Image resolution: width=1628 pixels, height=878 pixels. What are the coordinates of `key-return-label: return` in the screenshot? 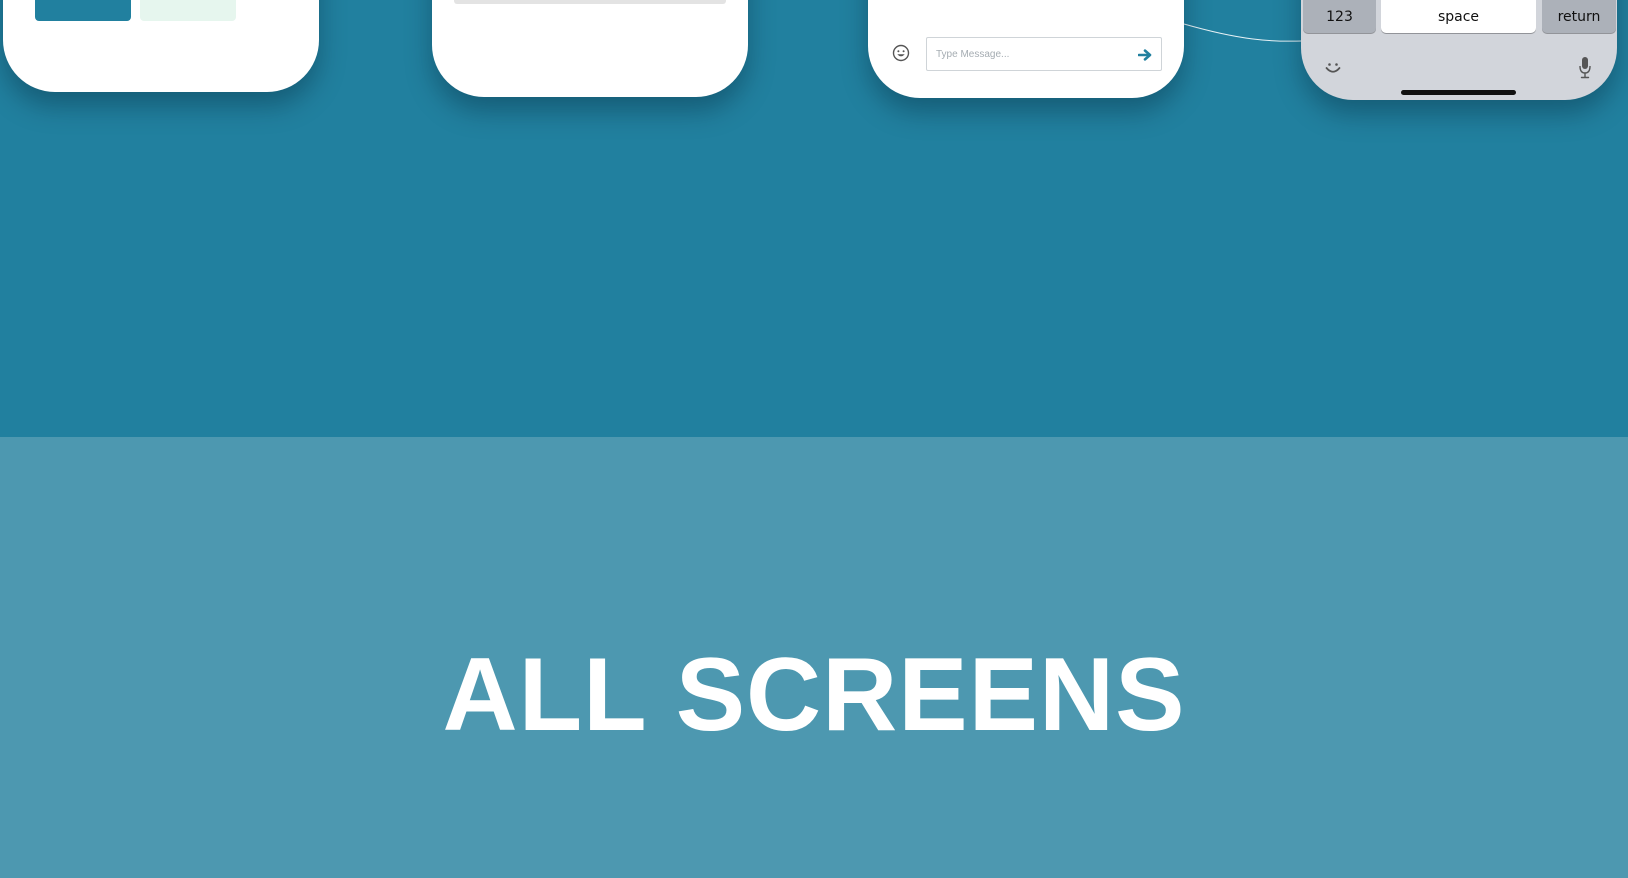 It's located at (1579, 16).